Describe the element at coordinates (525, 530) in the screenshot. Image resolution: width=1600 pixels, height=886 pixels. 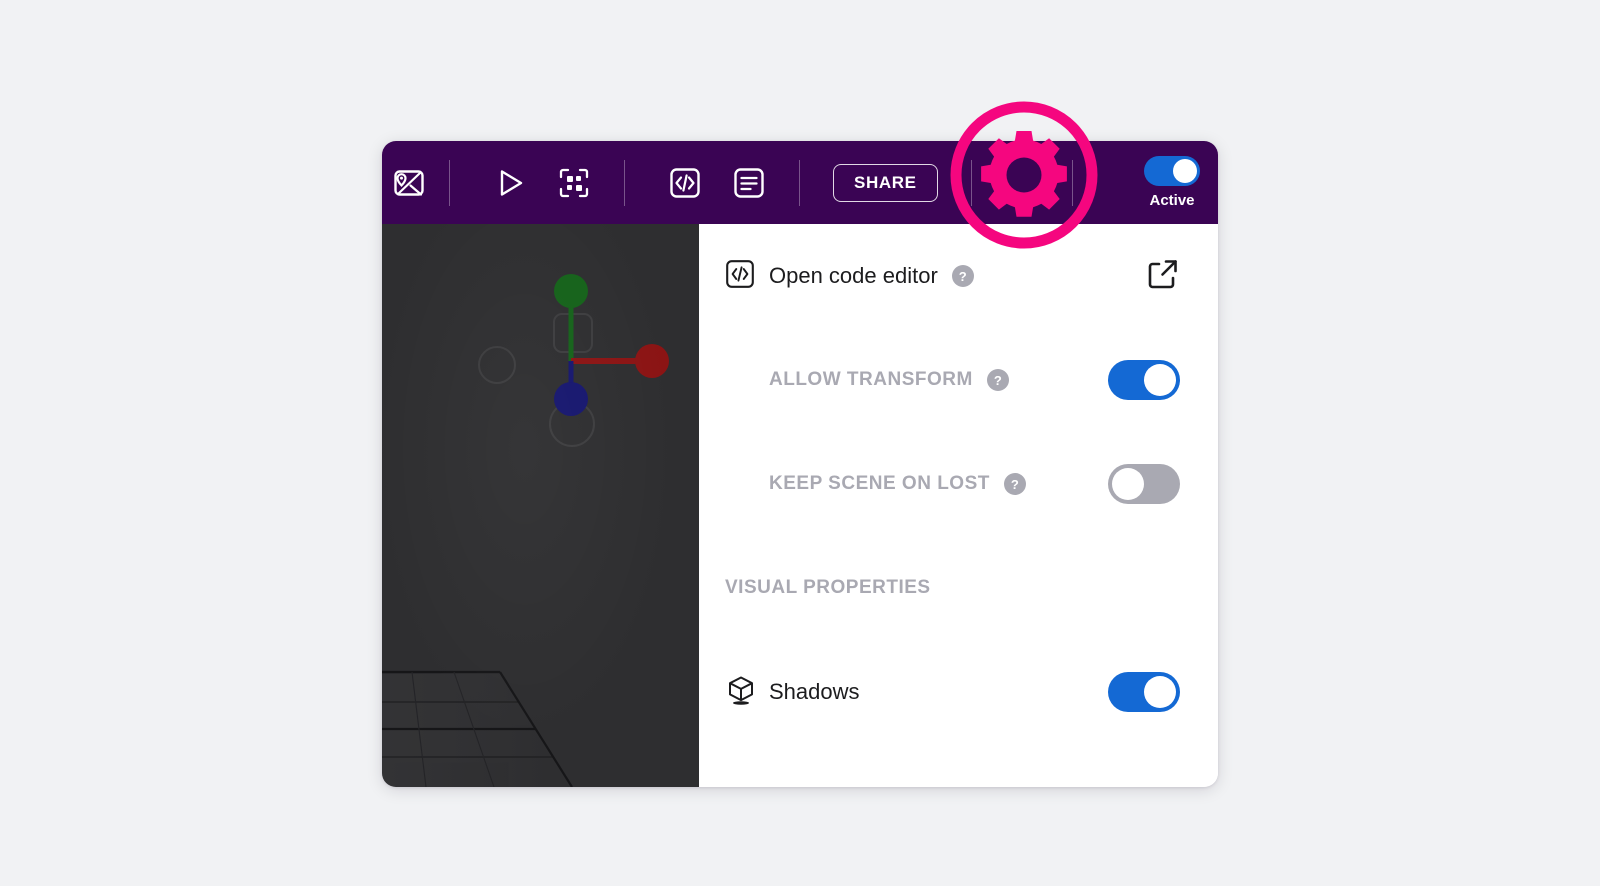
I see `viewport-scene` at that location.